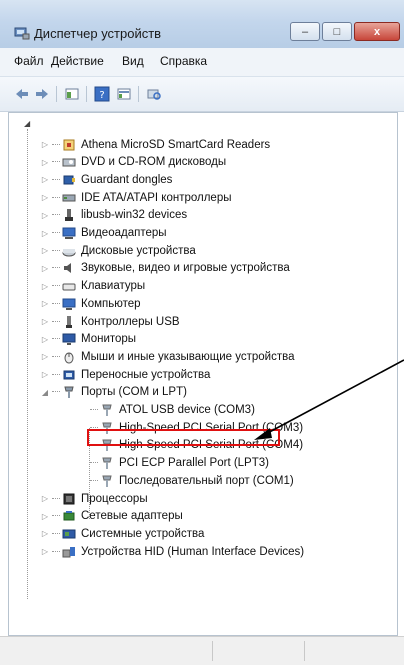 The width and height of the screenshot is (404, 665). I want to click on menu-view: Вид, so click(133, 61).